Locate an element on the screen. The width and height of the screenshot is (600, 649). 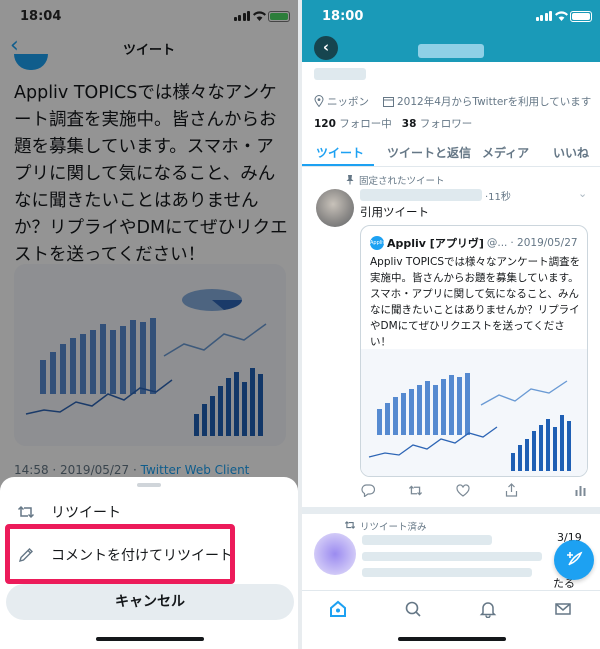
tab-media: メディア is located at coordinates (505, 152).